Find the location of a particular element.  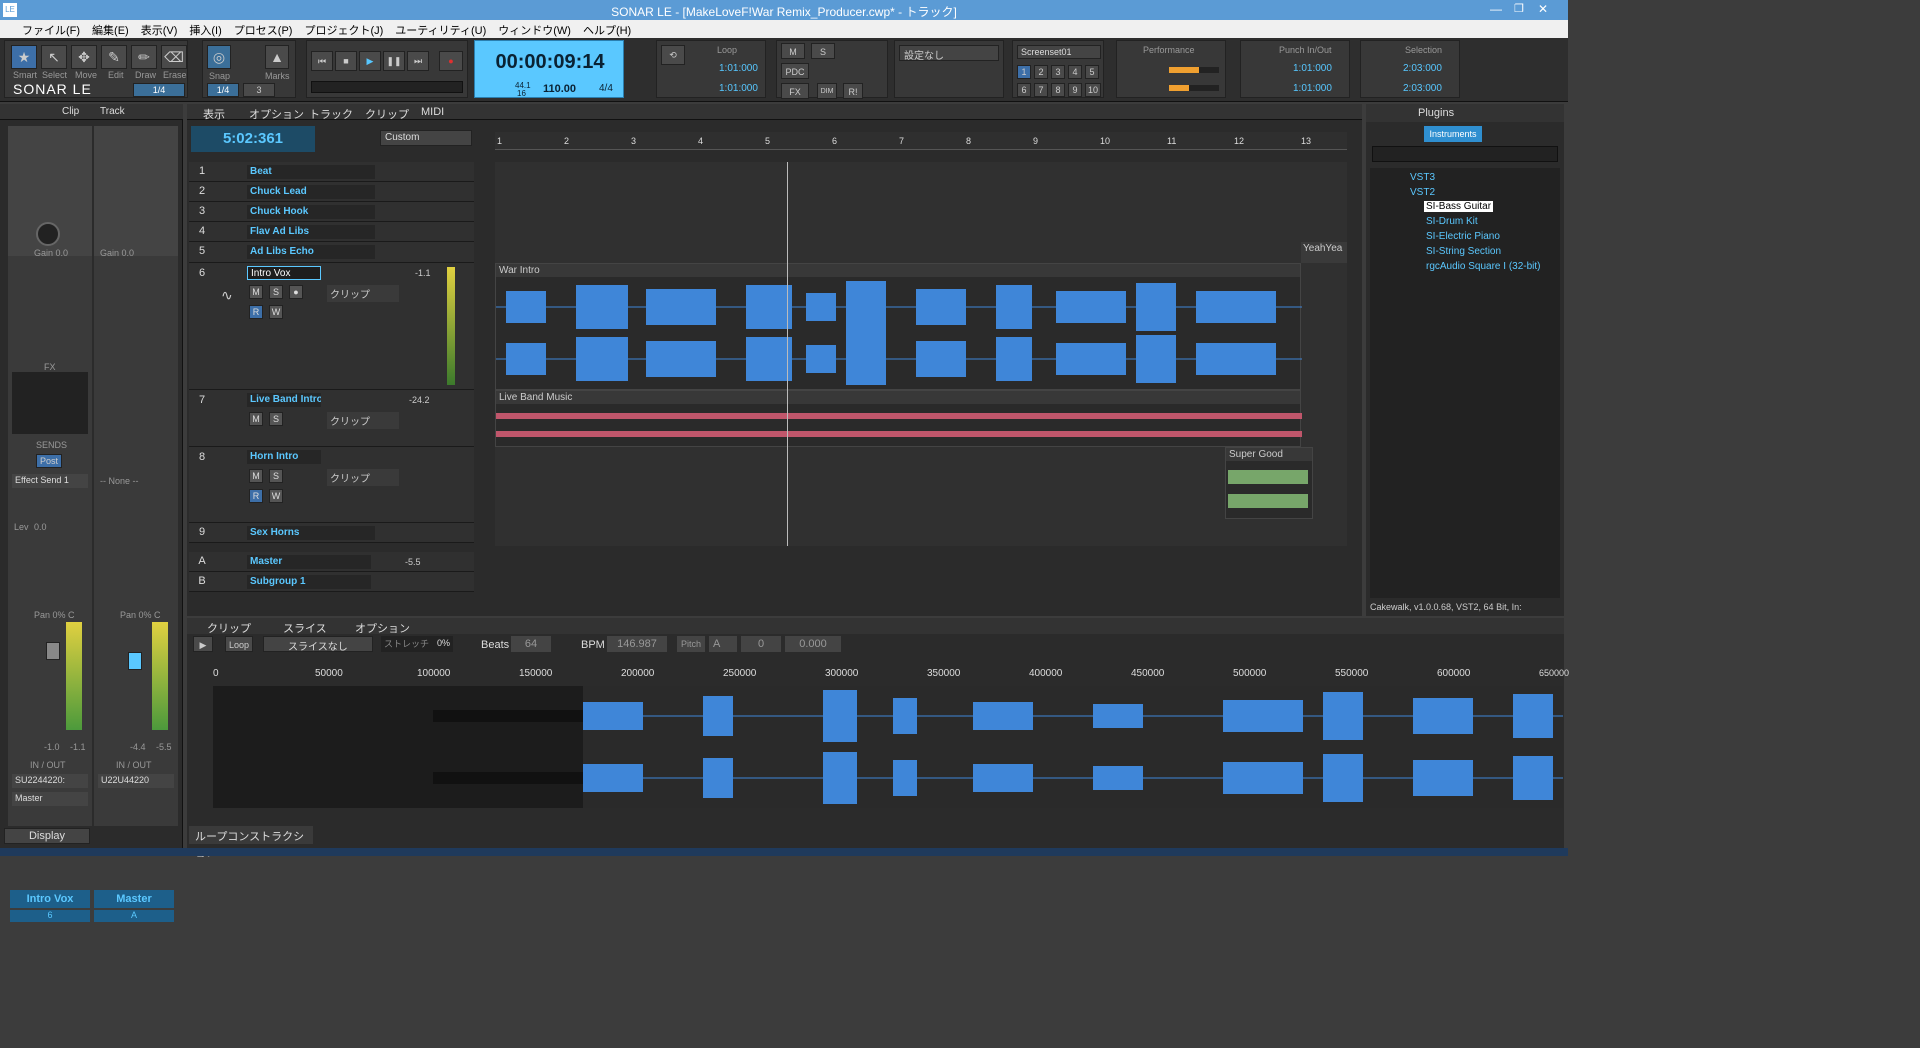

screenset-1: 1 is located at coordinates (1024, 72).